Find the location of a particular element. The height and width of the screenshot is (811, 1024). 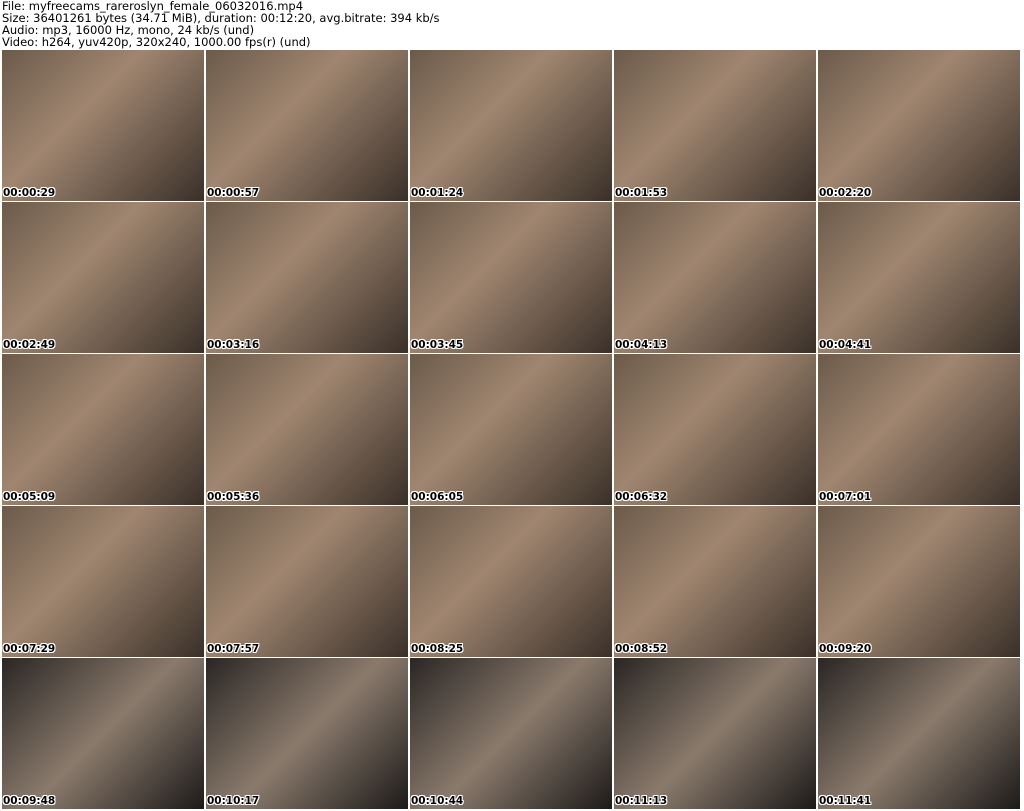

video-thumbnail: 00:02:49 is located at coordinates (103, 277).